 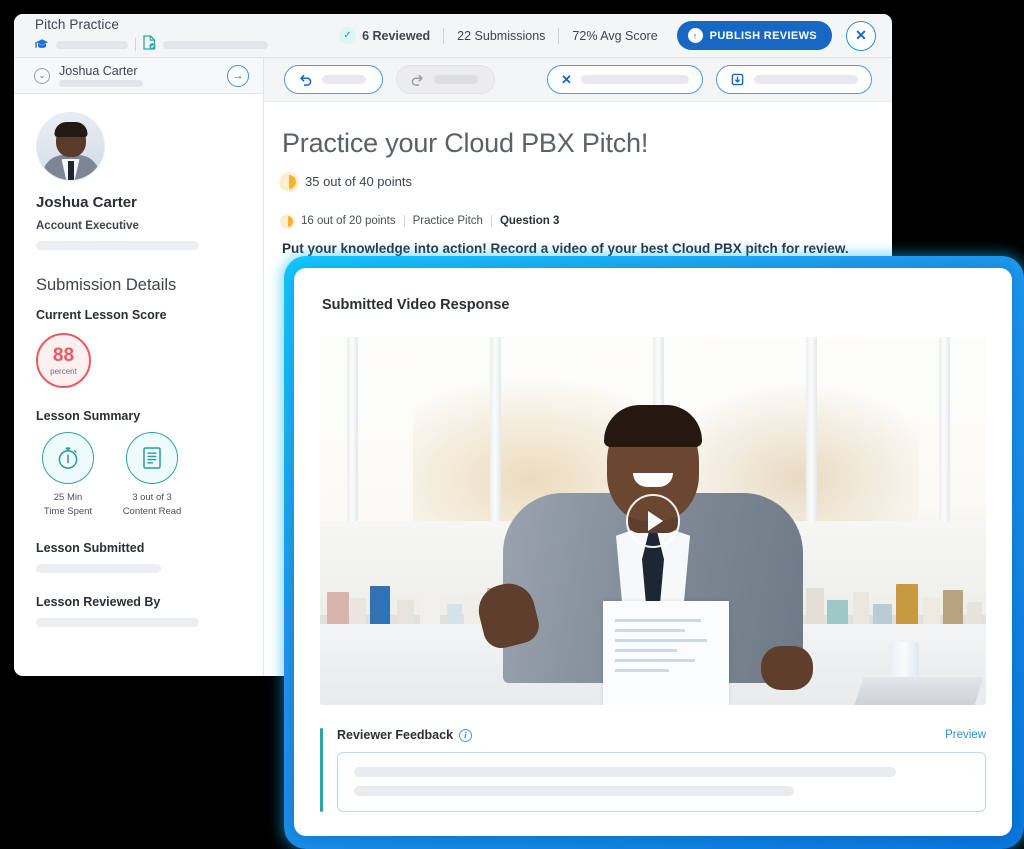 What do you see at coordinates (287, 221) in the screenshot?
I see `question-points-dot-icon` at bounding box center [287, 221].